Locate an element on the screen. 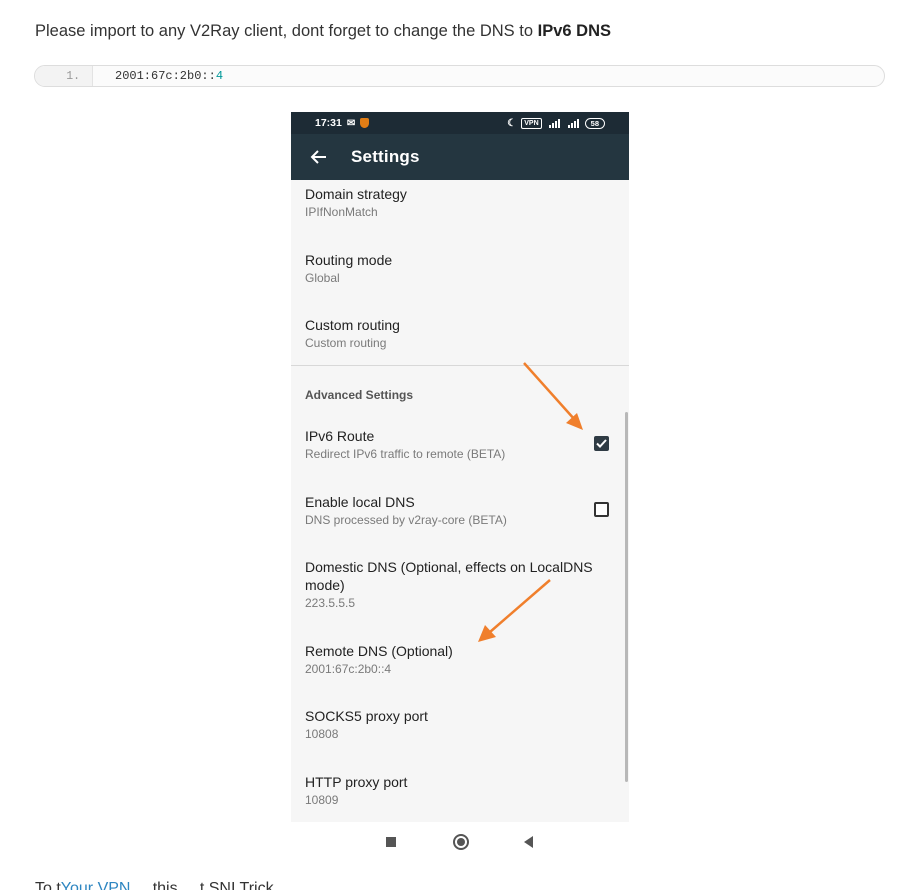 The height and width of the screenshot is (890, 919). home-icon is located at coordinates (461, 842).